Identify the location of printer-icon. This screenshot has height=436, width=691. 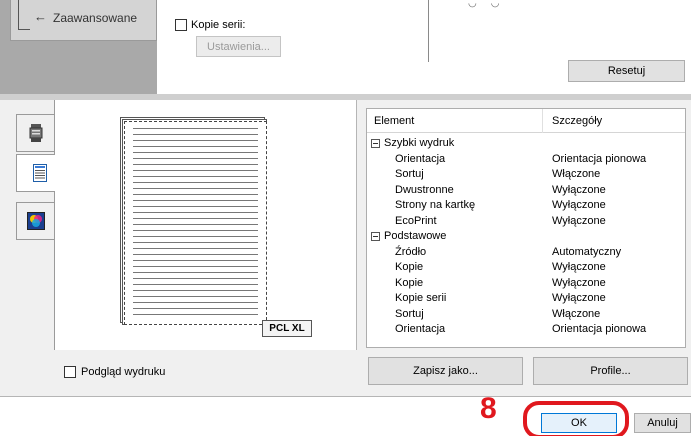
(35, 133).